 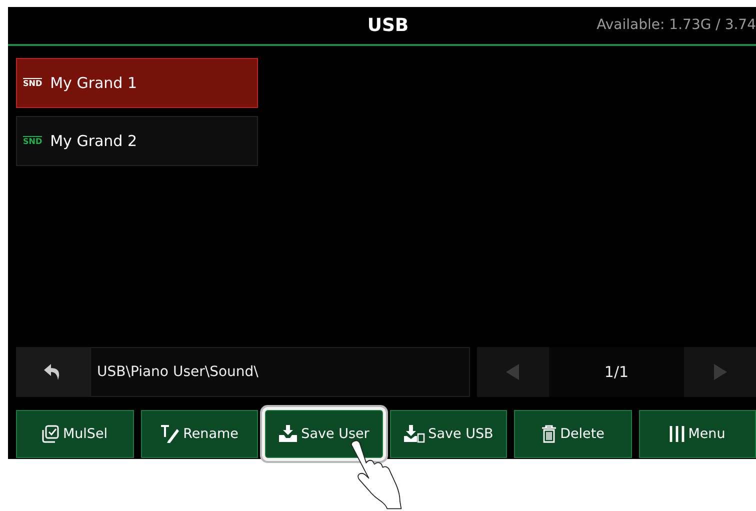 What do you see at coordinates (170, 434) in the screenshot?
I see `text-pencil-icon` at bounding box center [170, 434].